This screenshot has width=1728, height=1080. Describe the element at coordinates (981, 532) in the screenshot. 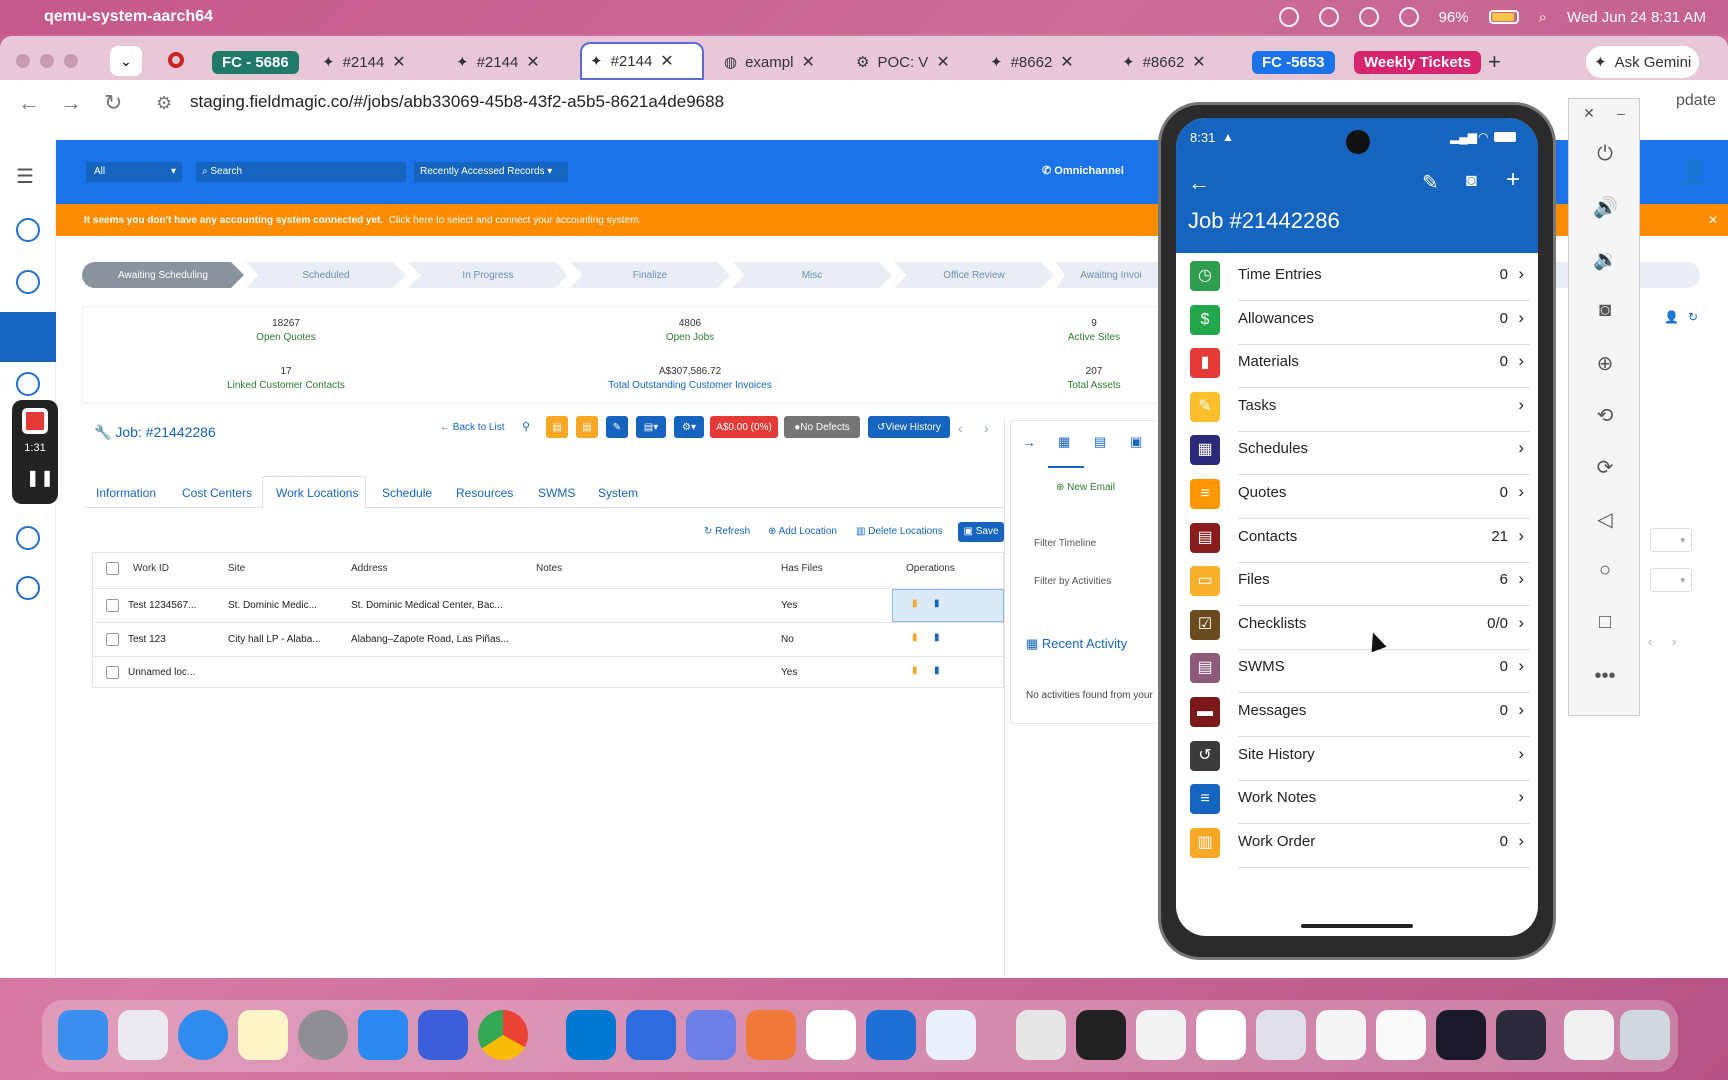

I see `save-button: ▣ Save` at that location.